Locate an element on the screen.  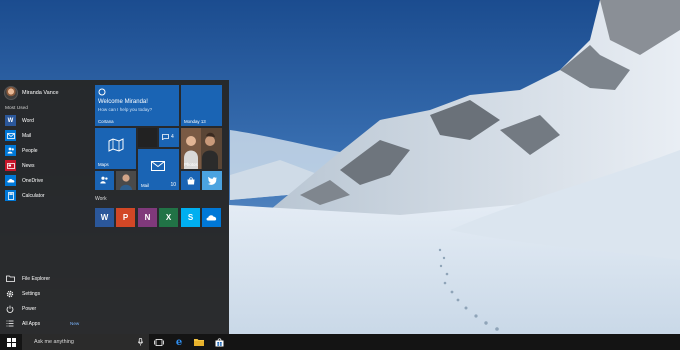
twitter-icon is located at coordinates (212, 180).